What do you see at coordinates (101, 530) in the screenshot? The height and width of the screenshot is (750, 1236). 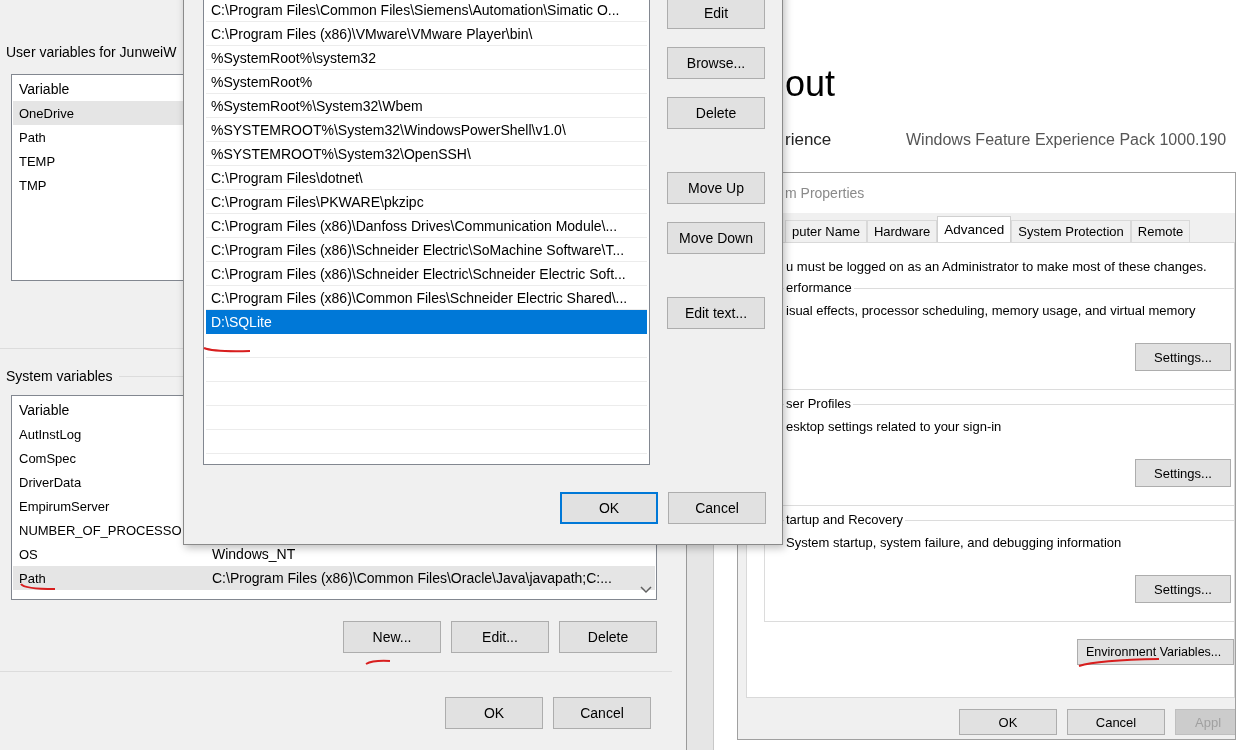 I see `variable-name: NUMBER_OF_PROCESSO` at bounding box center [101, 530].